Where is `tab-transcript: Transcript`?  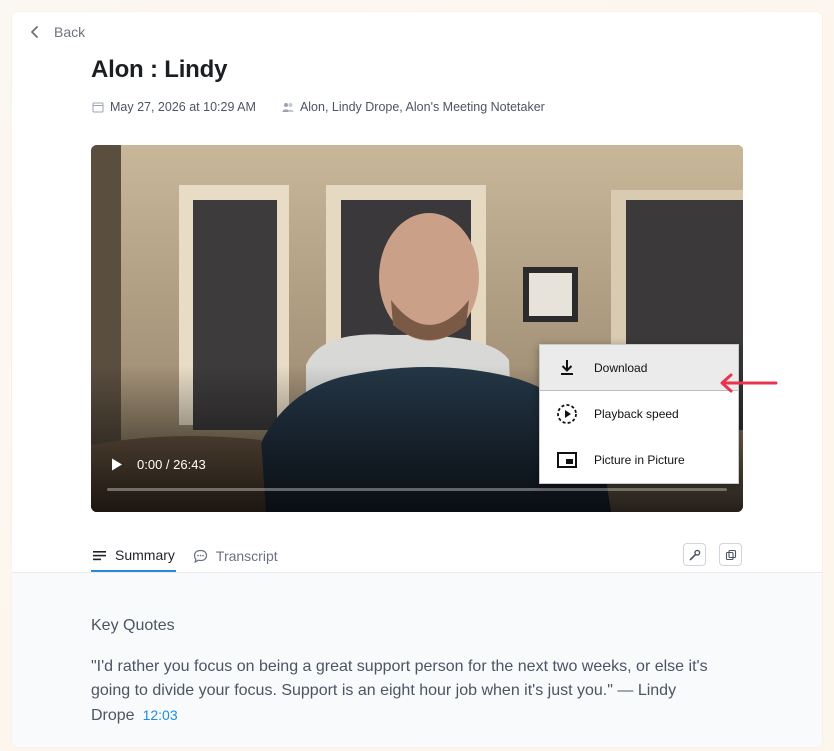
tab-transcript: Transcript is located at coordinates (235, 556).